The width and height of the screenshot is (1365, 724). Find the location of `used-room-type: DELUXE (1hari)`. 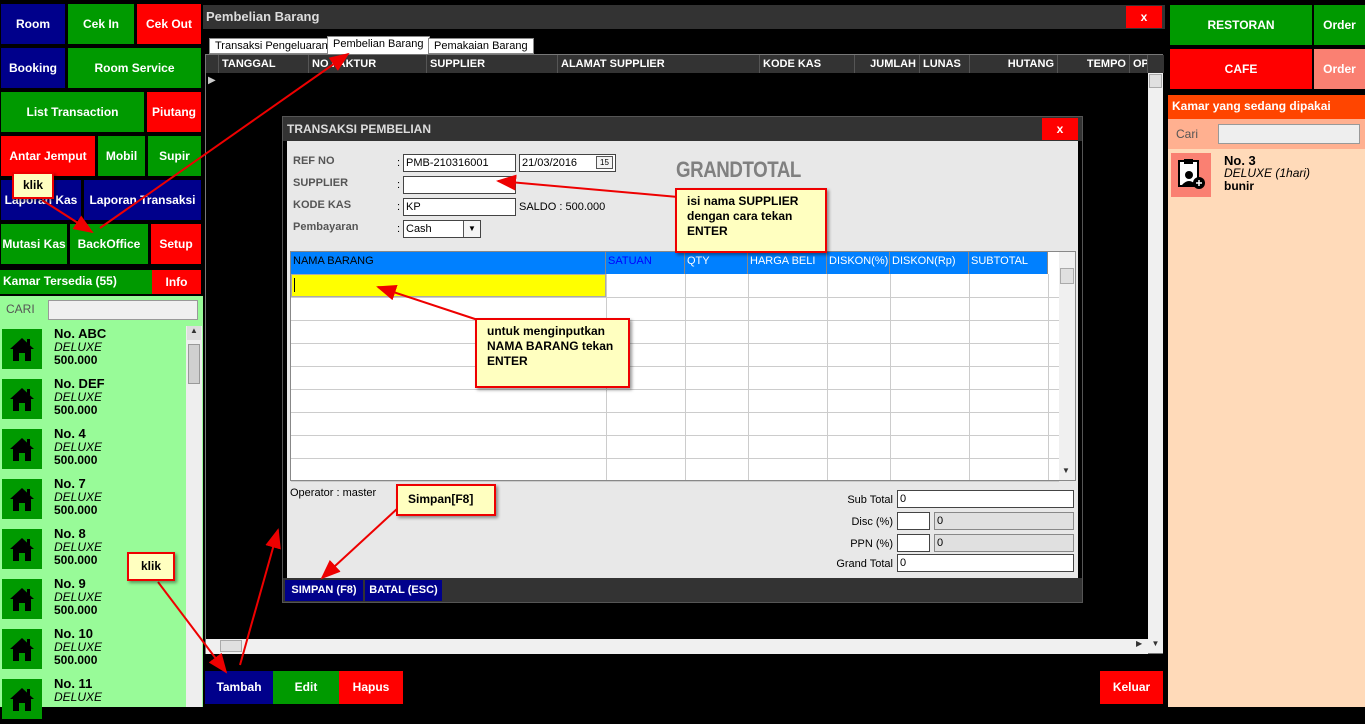

used-room-type: DELUXE (1hari) is located at coordinates (1267, 173).